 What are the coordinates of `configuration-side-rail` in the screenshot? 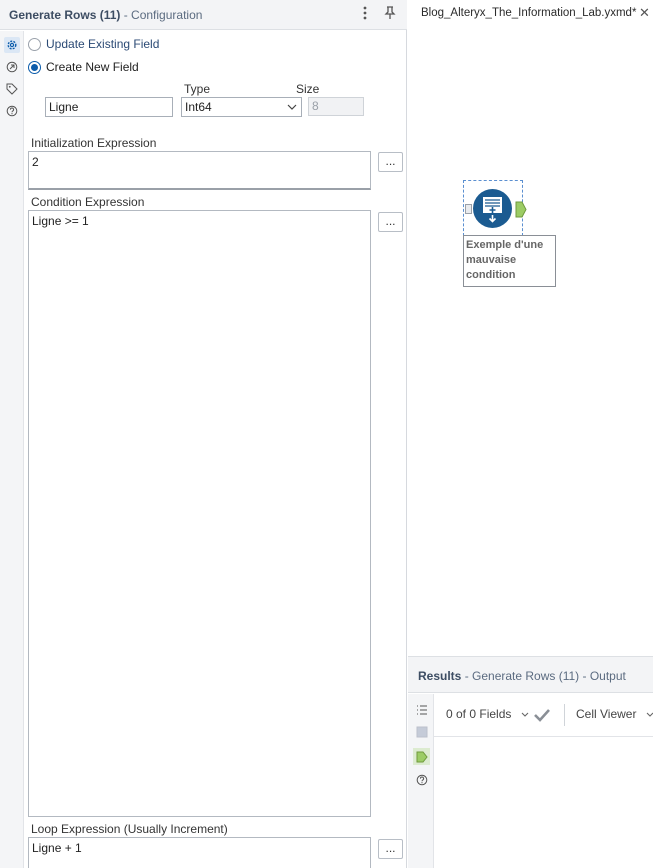 It's located at (12, 449).